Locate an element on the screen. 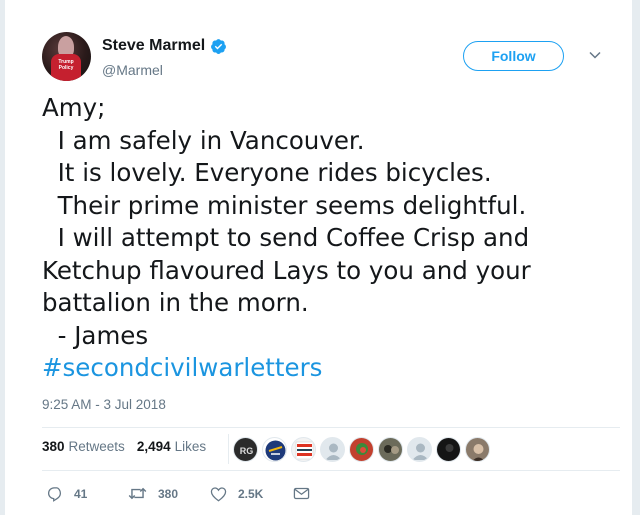 Image resolution: width=640 pixels, height=515 pixels. liker-avatars: RG is located at coordinates (361, 449).